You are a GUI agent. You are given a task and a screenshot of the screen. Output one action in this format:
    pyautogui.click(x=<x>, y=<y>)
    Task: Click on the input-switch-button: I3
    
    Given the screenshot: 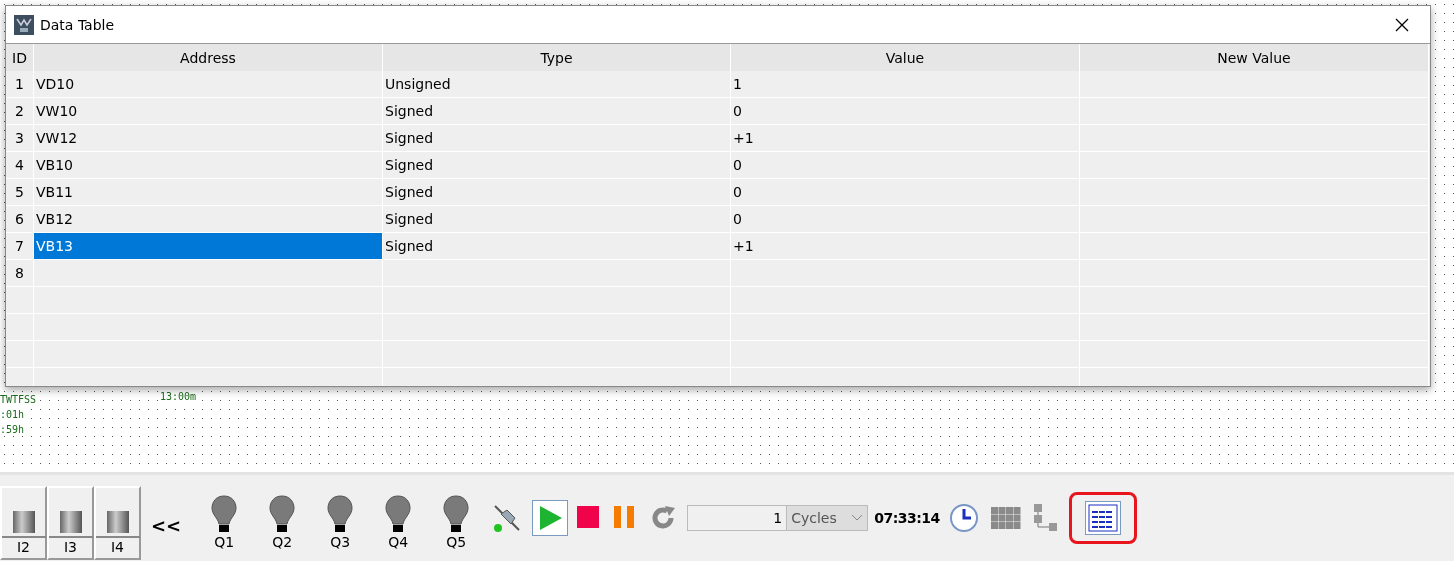 What is the action you would take?
    pyautogui.click(x=70, y=523)
    